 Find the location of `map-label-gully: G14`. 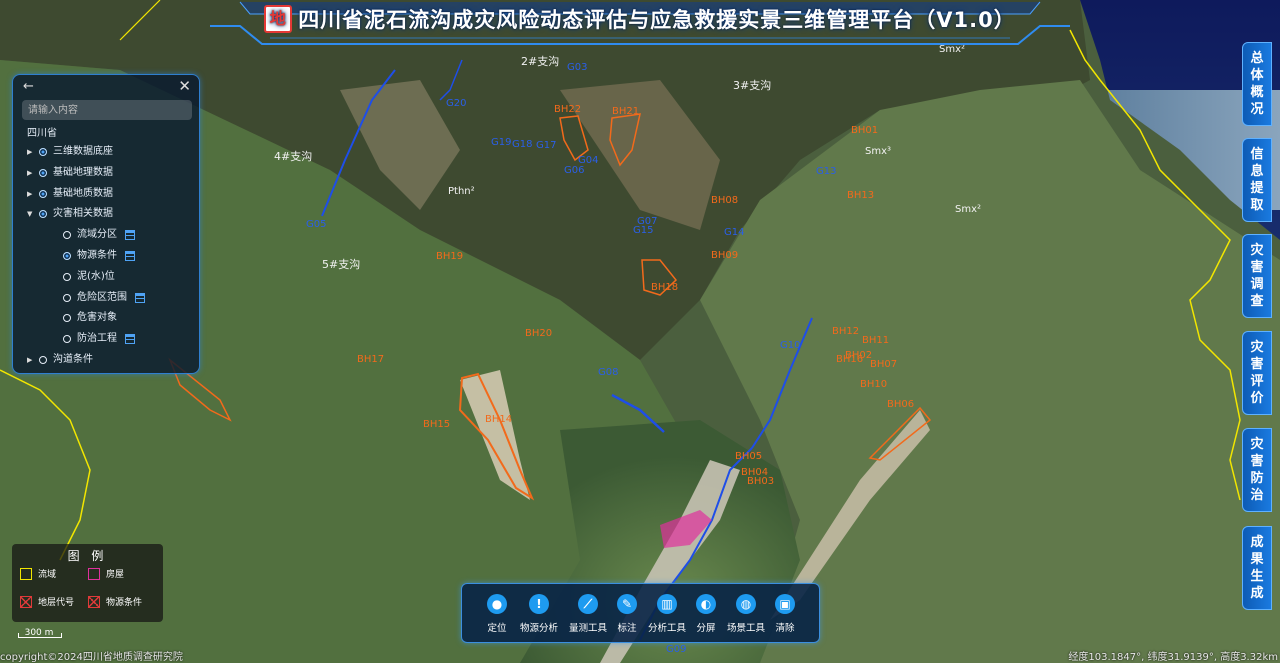

map-label-gully: G14 is located at coordinates (734, 232).